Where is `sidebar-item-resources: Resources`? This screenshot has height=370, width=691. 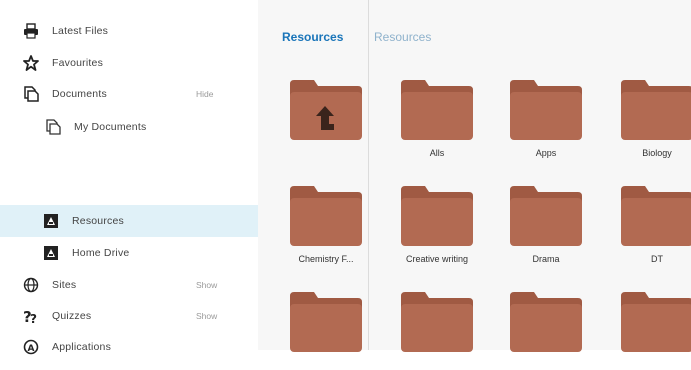
sidebar-item-resources: Resources is located at coordinates (129, 221).